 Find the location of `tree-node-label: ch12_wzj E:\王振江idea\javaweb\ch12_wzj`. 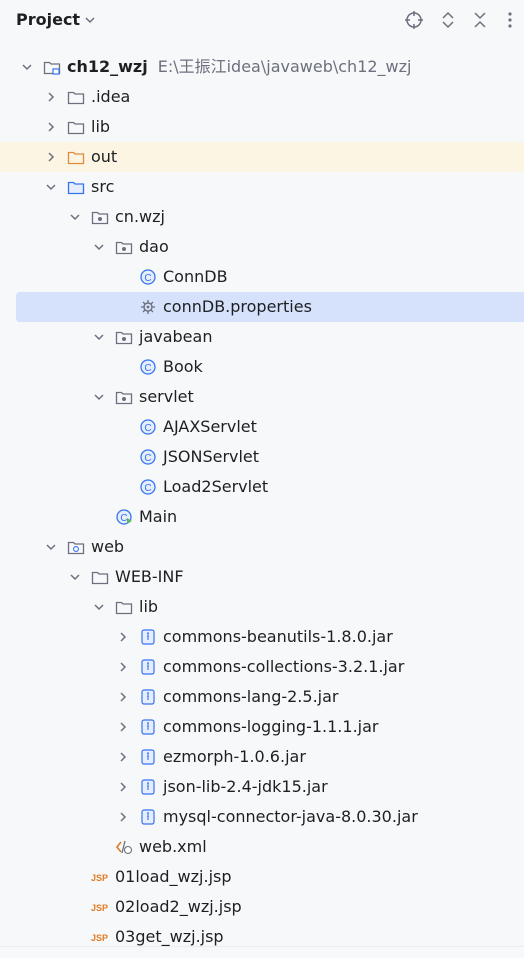

tree-node-label: ch12_wzj E:\王振江idea\javaweb\ch12_wzj is located at coordinates (239, 66).